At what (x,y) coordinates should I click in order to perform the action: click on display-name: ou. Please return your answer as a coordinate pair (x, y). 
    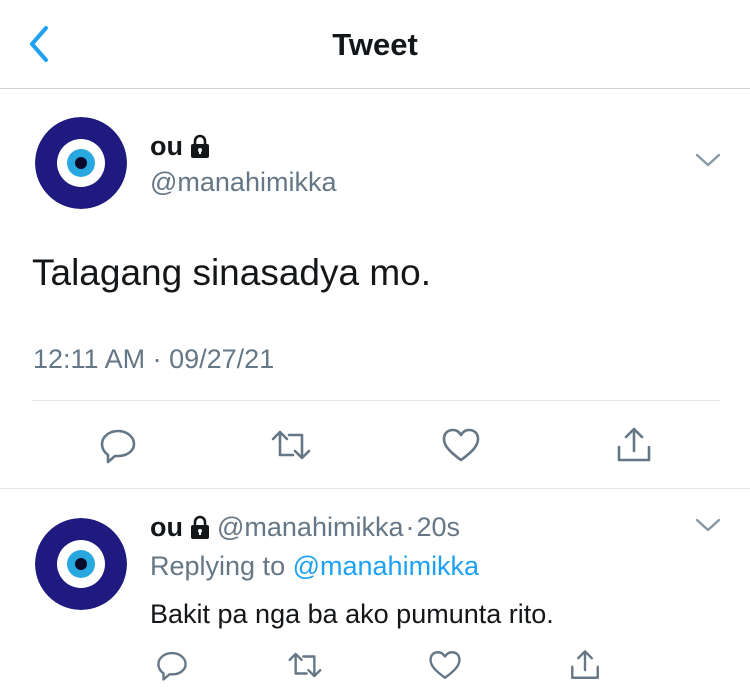
    Looking at the image, I should click on (180, 146).